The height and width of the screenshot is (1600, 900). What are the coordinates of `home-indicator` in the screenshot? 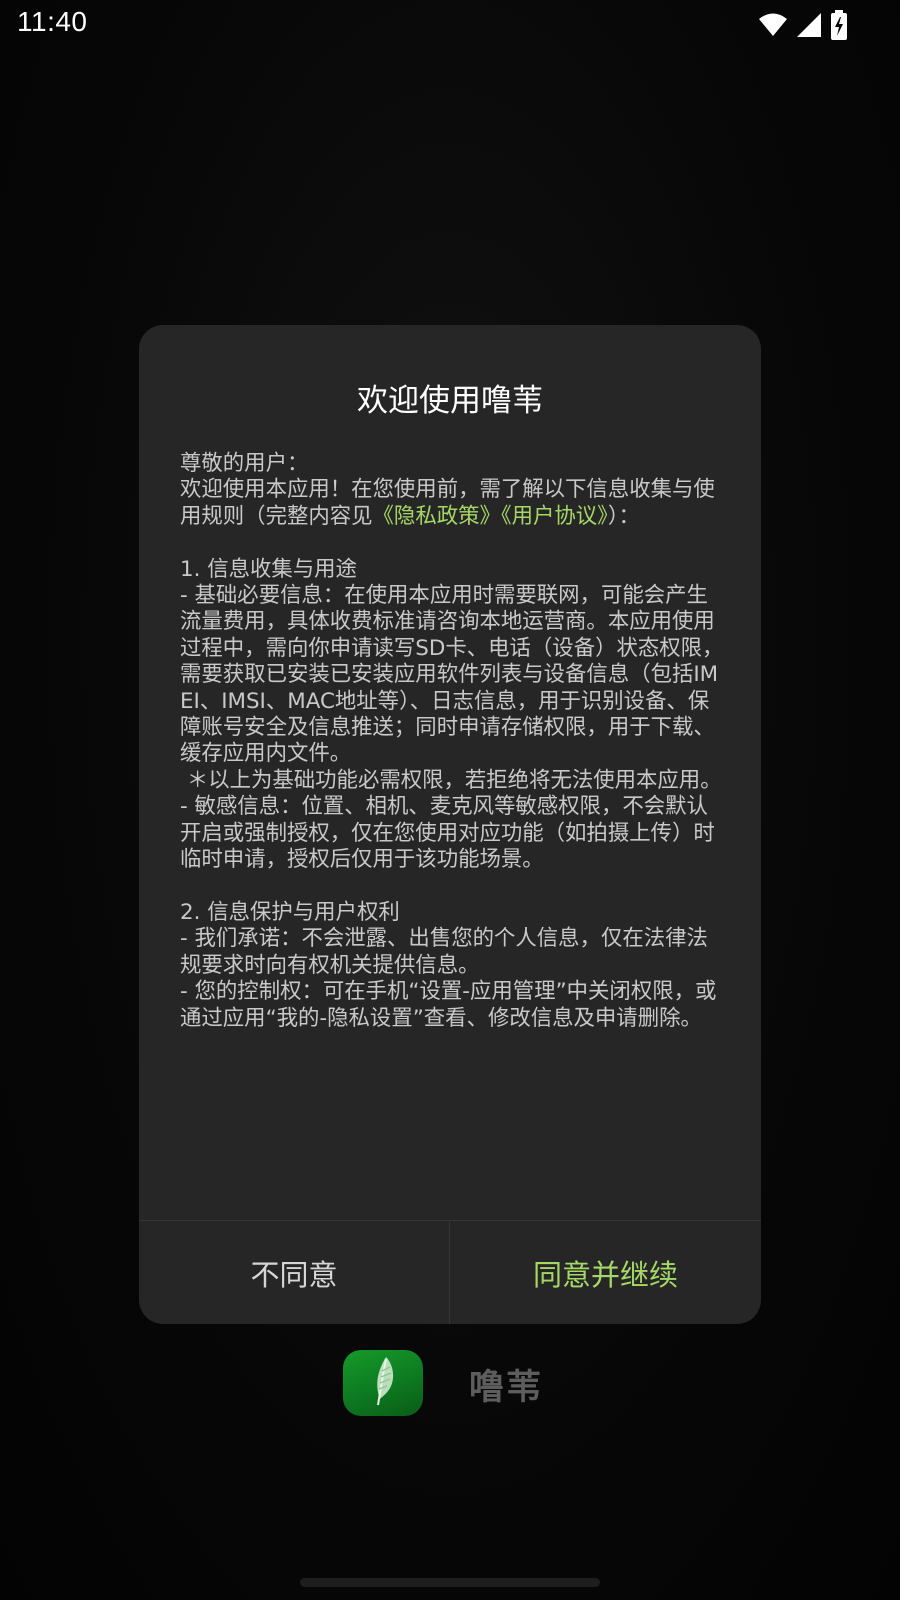 It's located at (450, 1582).